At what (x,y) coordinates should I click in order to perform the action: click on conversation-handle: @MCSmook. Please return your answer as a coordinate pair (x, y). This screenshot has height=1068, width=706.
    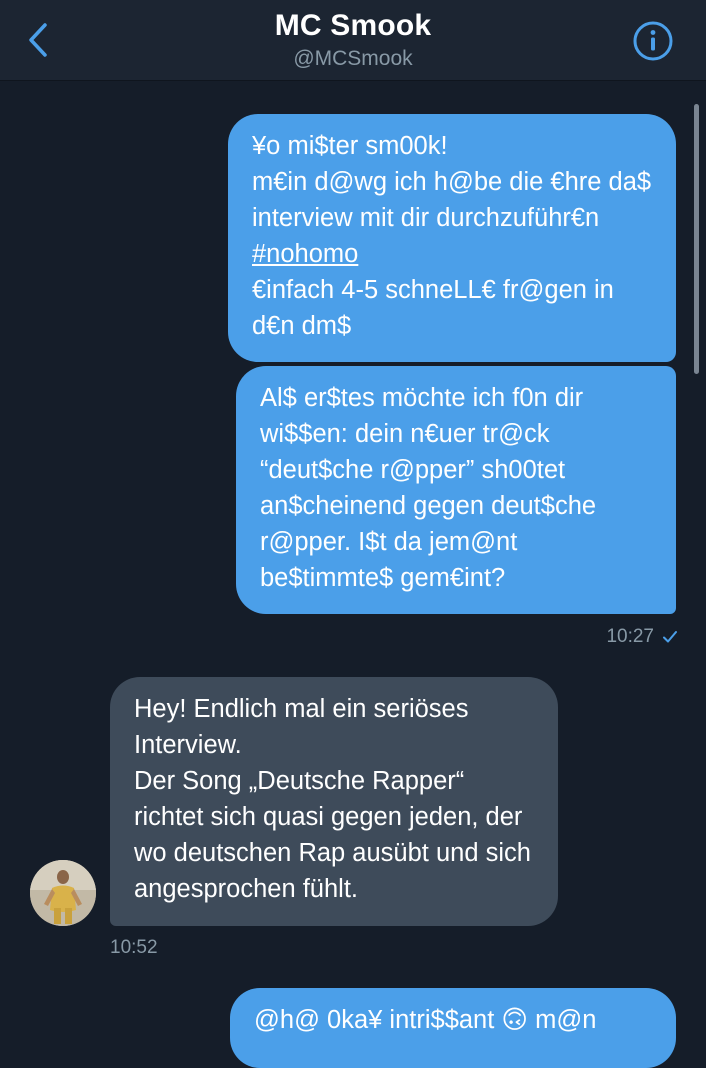
    Looking at the image, I should click on (353, 58).